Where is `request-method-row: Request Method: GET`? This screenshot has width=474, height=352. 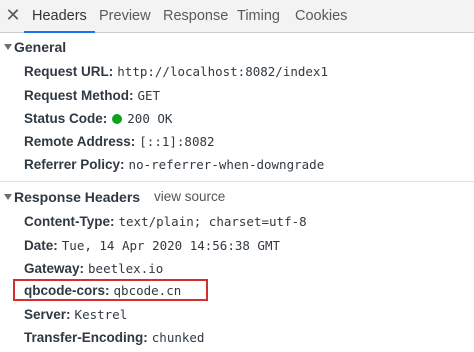
request-method-row: Request Method: GET is located at coordinates (92, 96).